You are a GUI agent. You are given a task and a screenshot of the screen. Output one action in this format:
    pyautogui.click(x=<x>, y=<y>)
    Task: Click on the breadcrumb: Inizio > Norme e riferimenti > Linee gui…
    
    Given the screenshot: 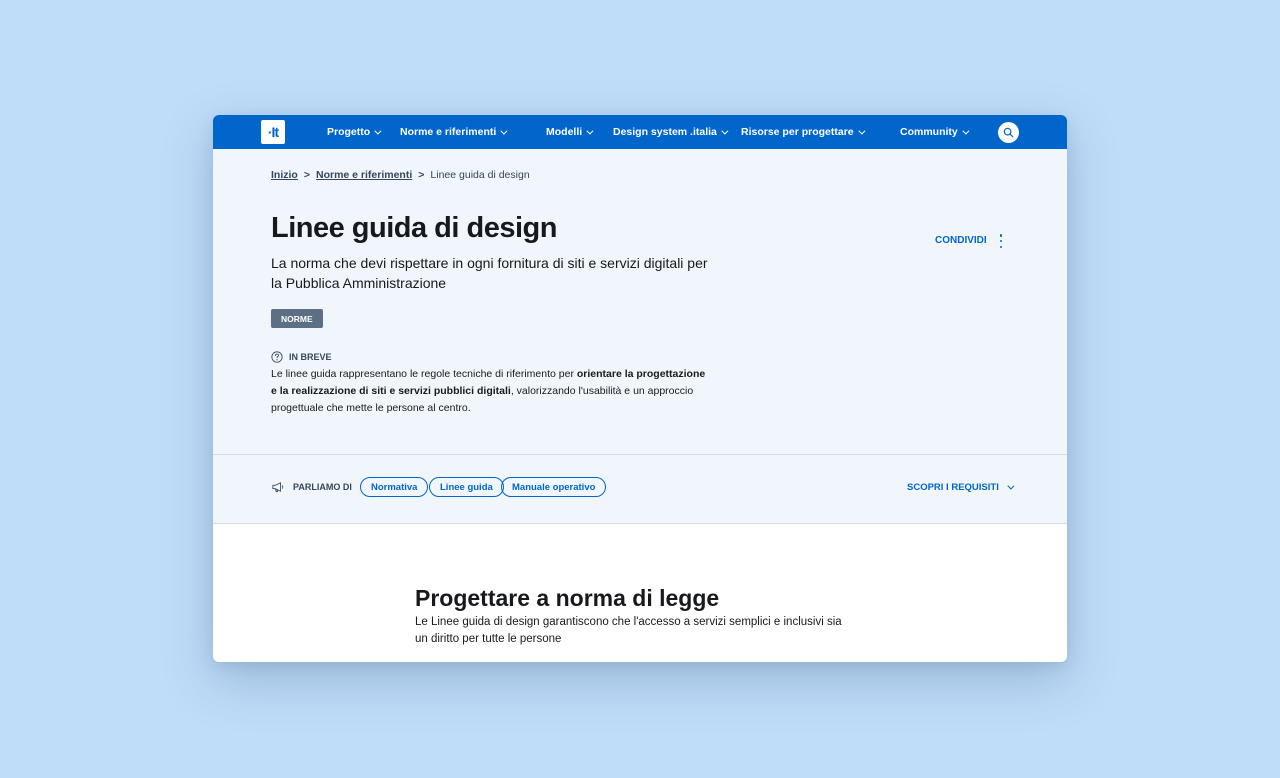 What is the action you would take?
    pyautogui.click(x=400, y=175)
    